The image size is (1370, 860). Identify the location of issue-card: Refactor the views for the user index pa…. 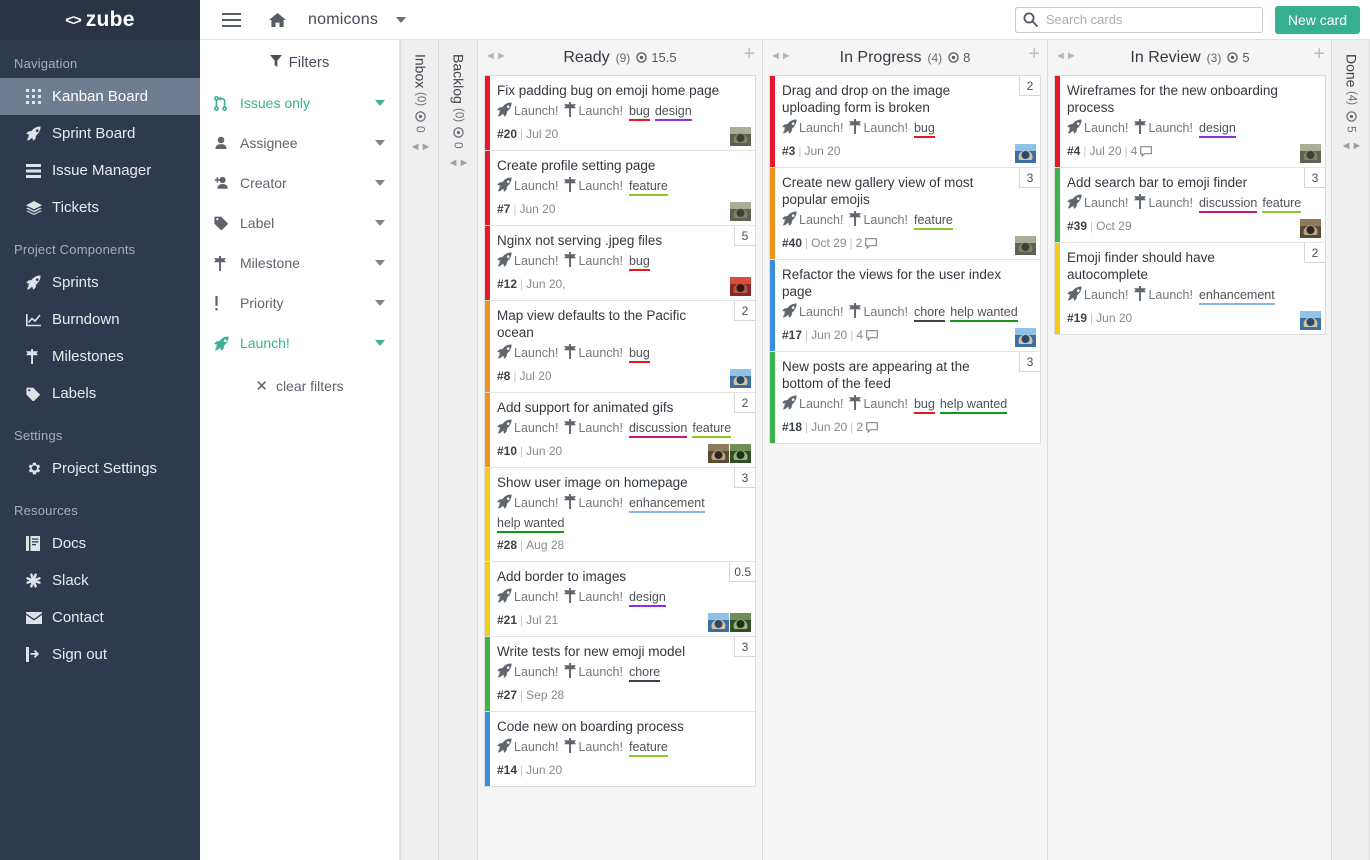
(905, 306).